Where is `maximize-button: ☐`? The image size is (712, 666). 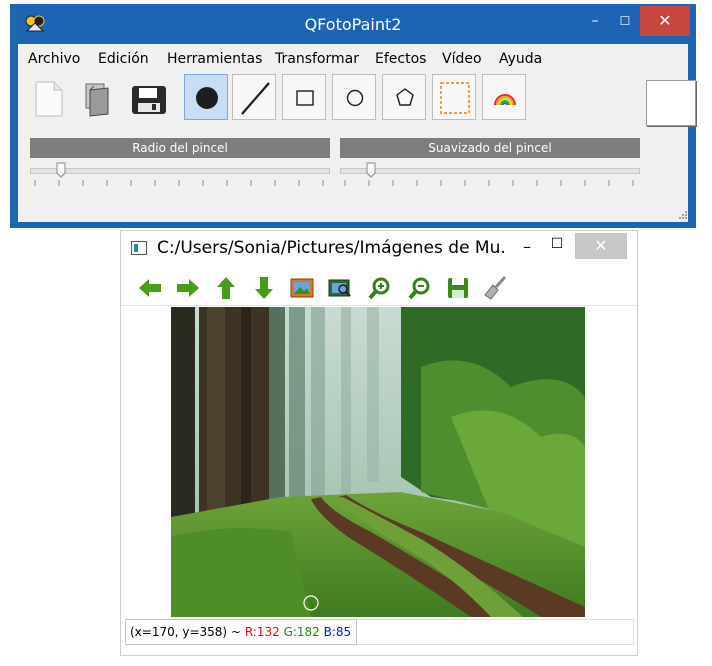
maximize-button: ☐ is located at coordinates (625, 21).